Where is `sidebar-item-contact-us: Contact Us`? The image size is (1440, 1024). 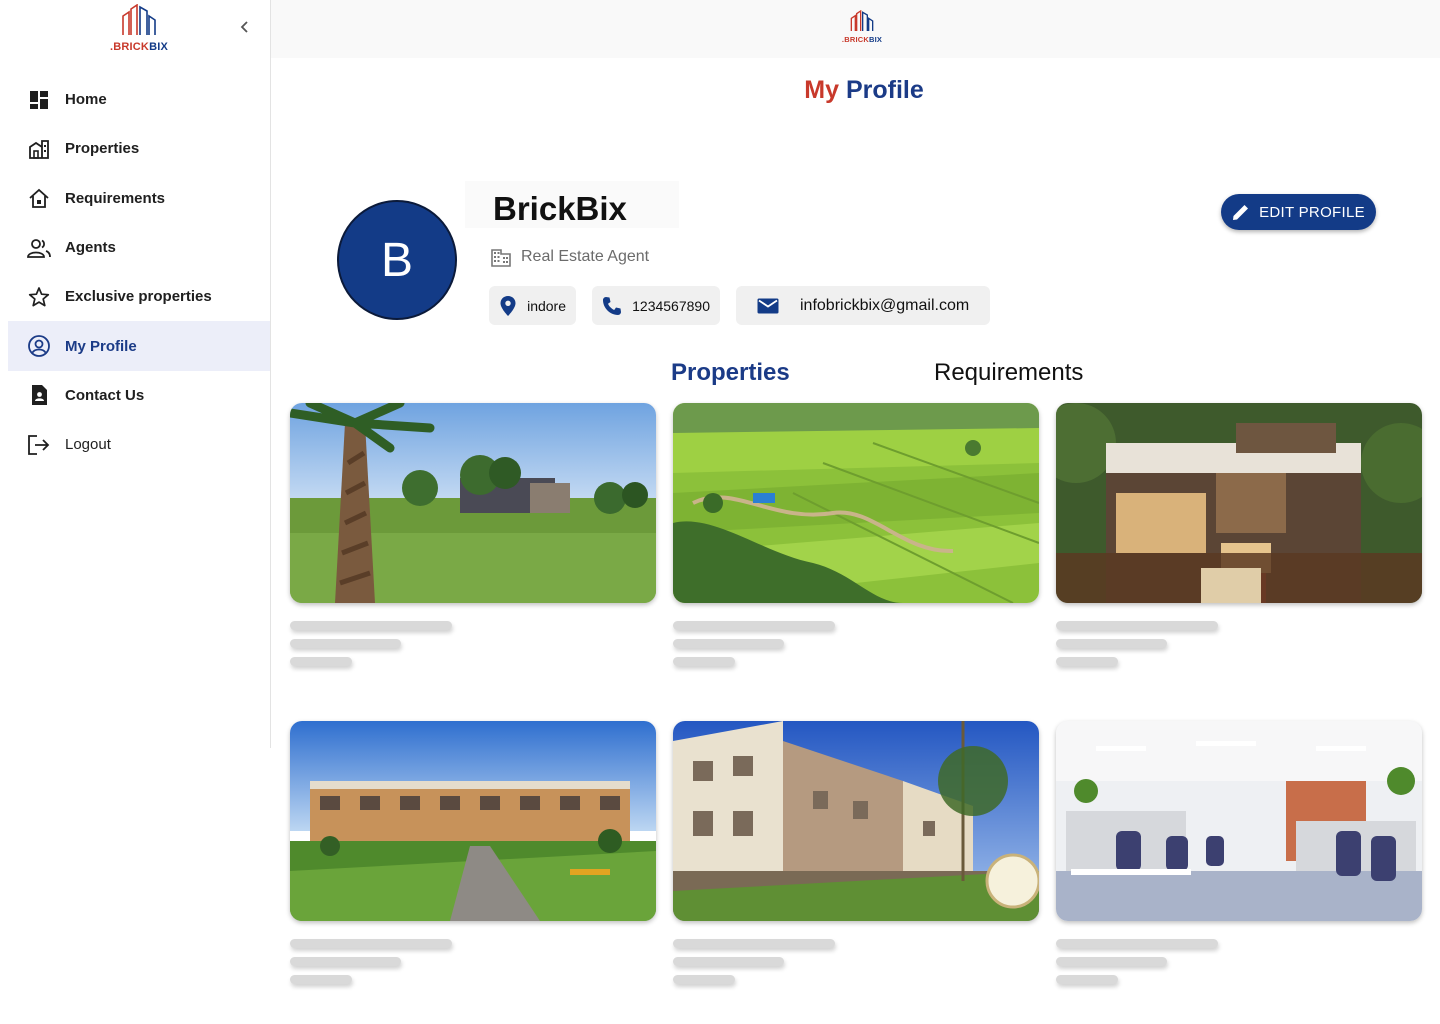 sidebar-item-contact-us: Contact Us is located at coordinates (139, 395).